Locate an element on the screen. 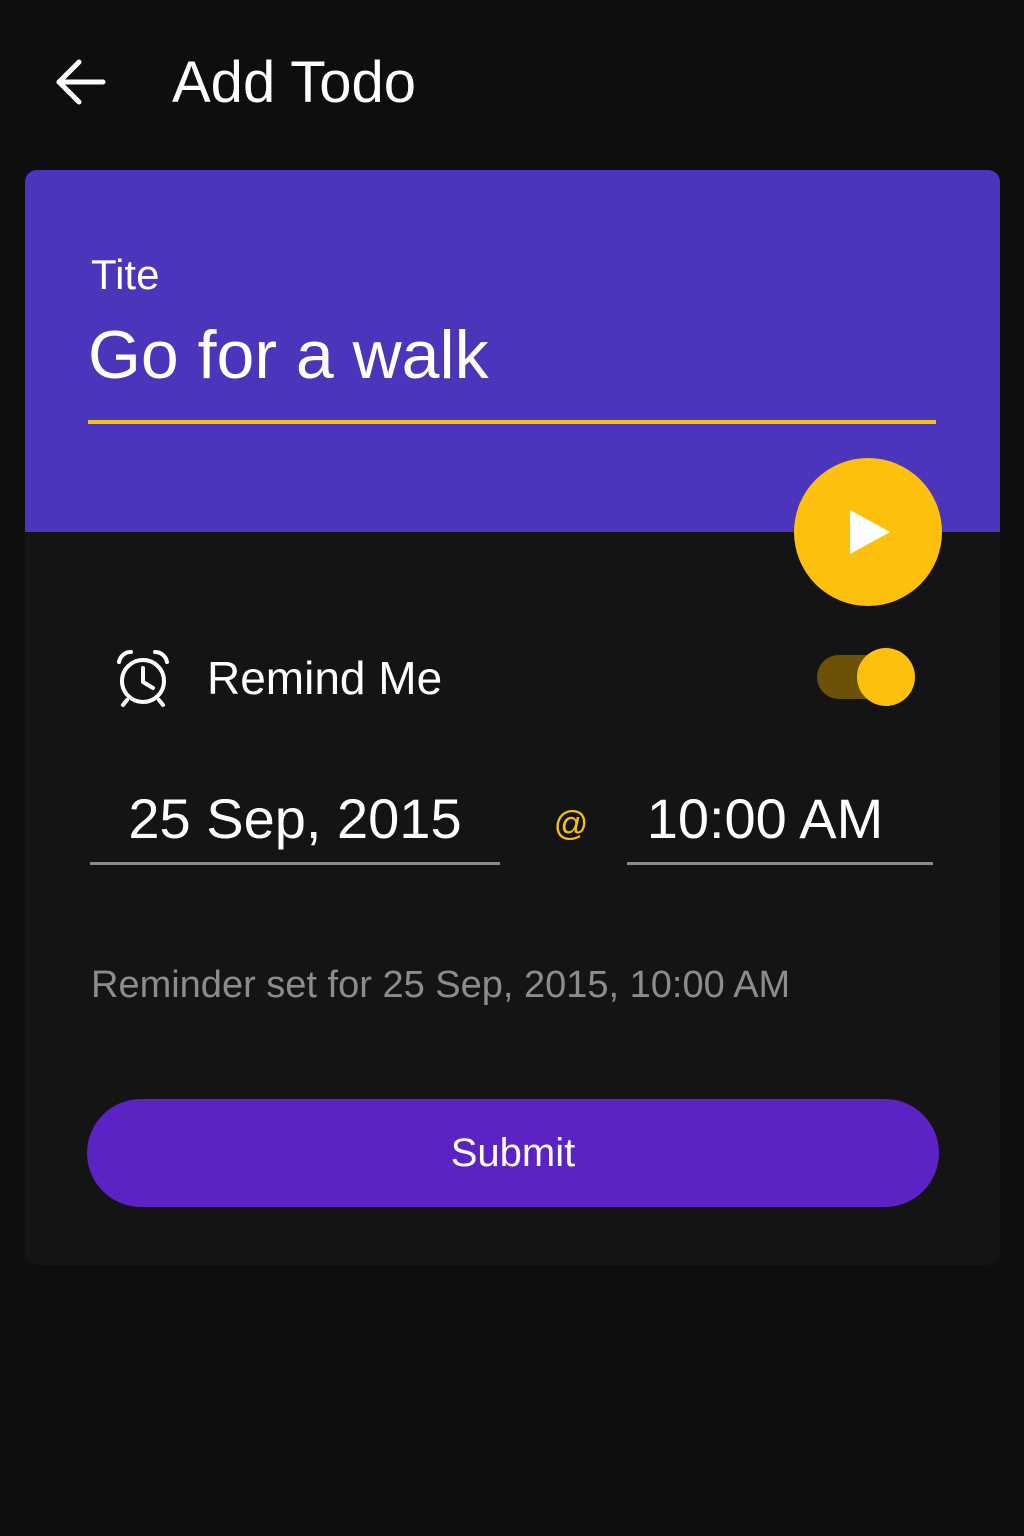 This screenshot has height=1536, width=1024. title-field-label: Tite is located at coordinates (125, 274).